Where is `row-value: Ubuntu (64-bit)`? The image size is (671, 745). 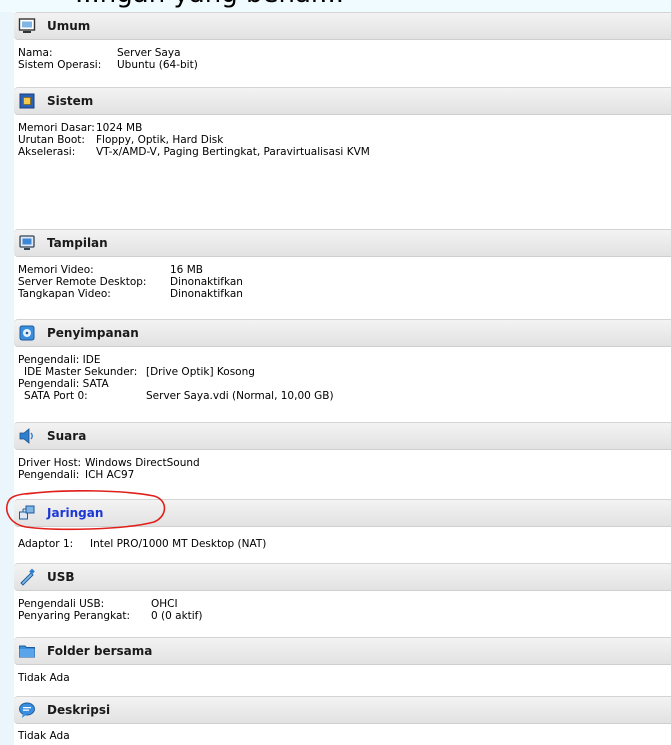 row-value: Ubuntu (64-bit) is located at coordinates (157, 65).